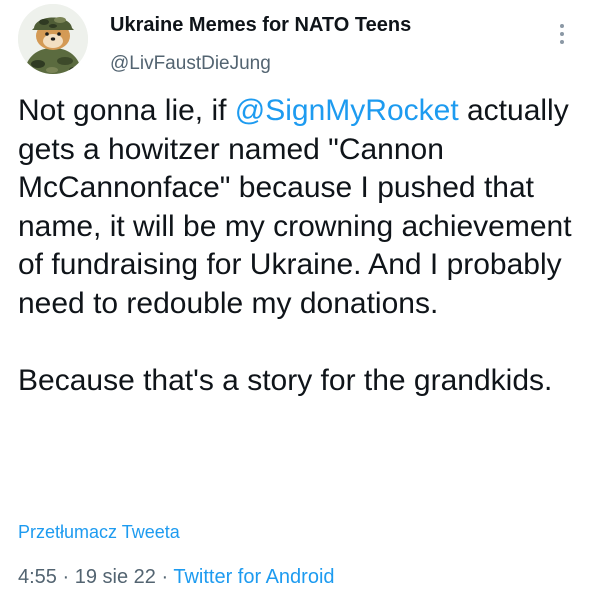 The width and height of the screenshot is (591, 600). I want to click on author-handle: @LivFaustDieJung, so click(190, 64).